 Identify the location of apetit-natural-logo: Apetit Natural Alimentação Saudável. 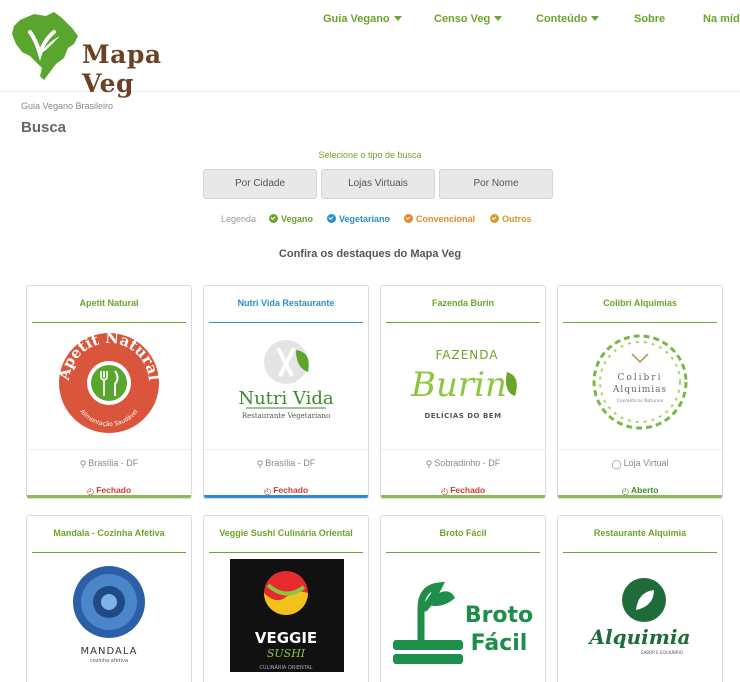
(109, 381).